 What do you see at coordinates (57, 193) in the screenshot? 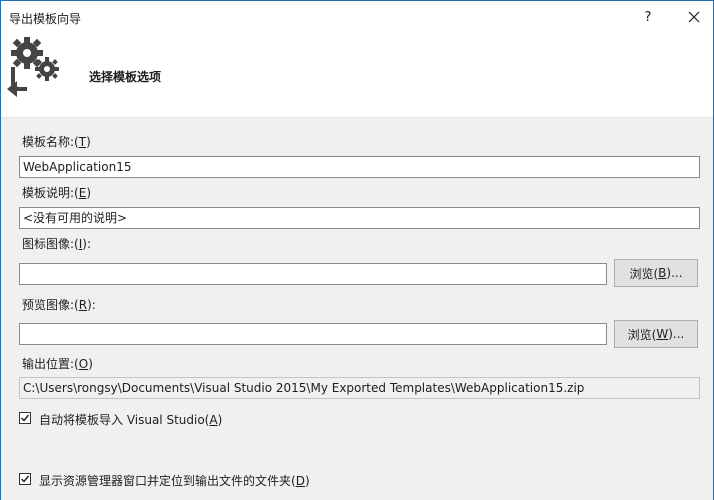
I see `template-description-label: 模板说明:(E)` at bounding box center [57, 193].